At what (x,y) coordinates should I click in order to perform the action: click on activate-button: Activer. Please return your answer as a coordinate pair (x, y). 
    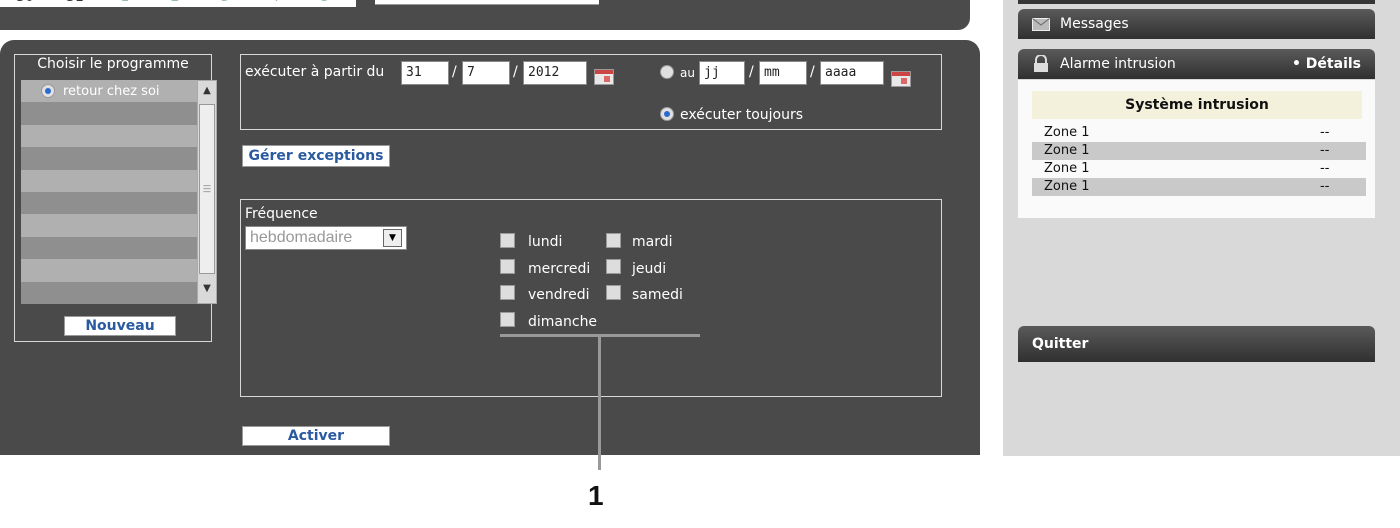
    Looking at the image, I should click on (316, 436).